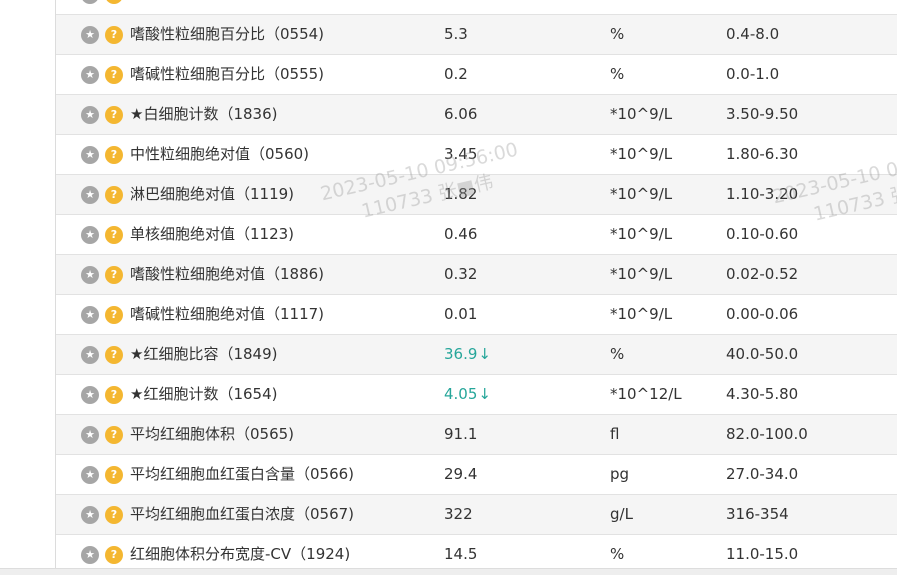  I want to click on table-row: ★? 嗜碱性粒细胞百分比（0555) 0.2% 0.0-1.0, so click(476, 75).